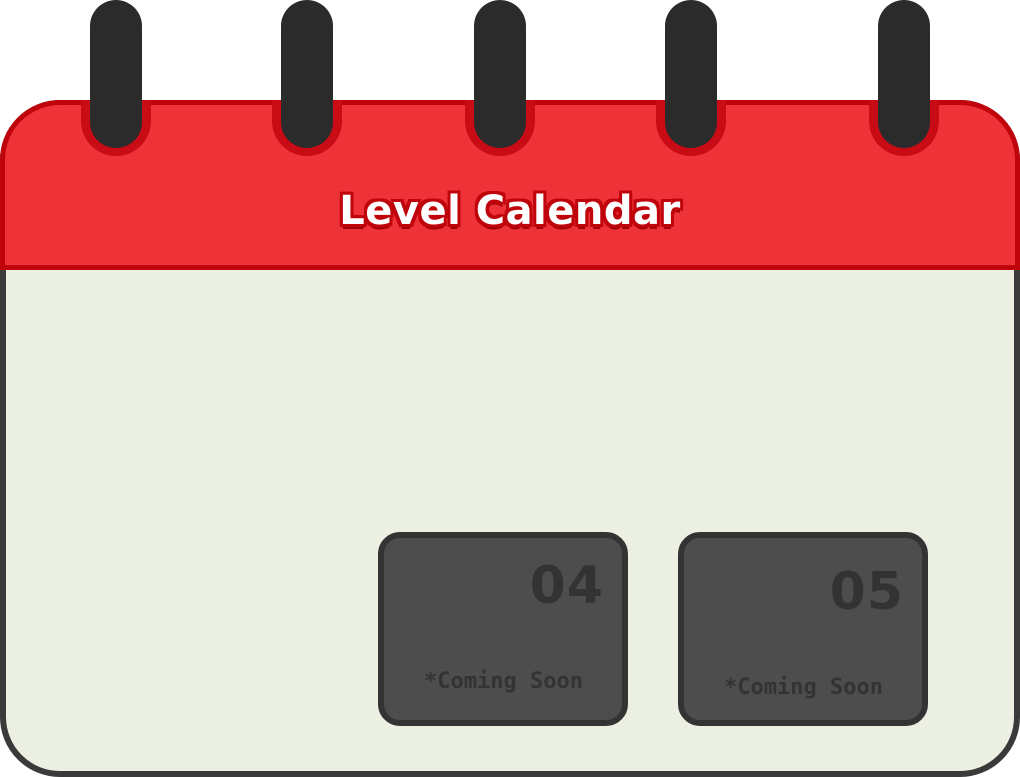 This screenshot has width=1020, height=777. I want to click on level-number: 05, so click(866, 592).